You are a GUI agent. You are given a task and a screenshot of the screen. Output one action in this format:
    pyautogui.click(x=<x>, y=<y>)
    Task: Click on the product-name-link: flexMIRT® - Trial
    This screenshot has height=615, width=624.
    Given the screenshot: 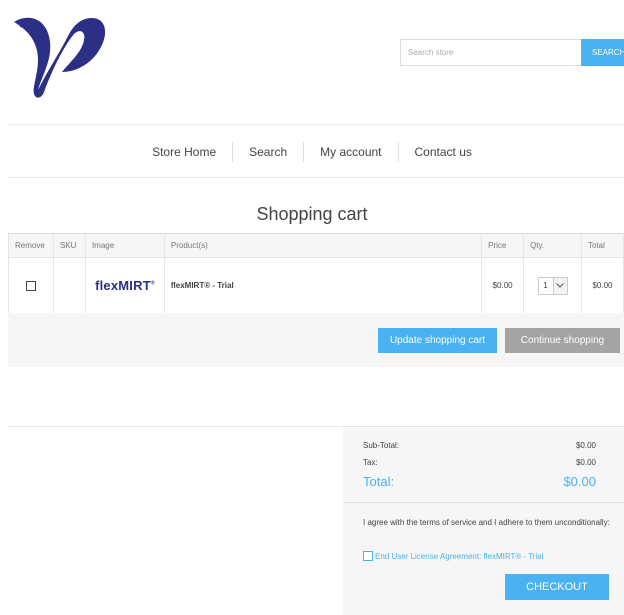 What is the action you would take?
    pyautogui.click(x=202, y=285)
    